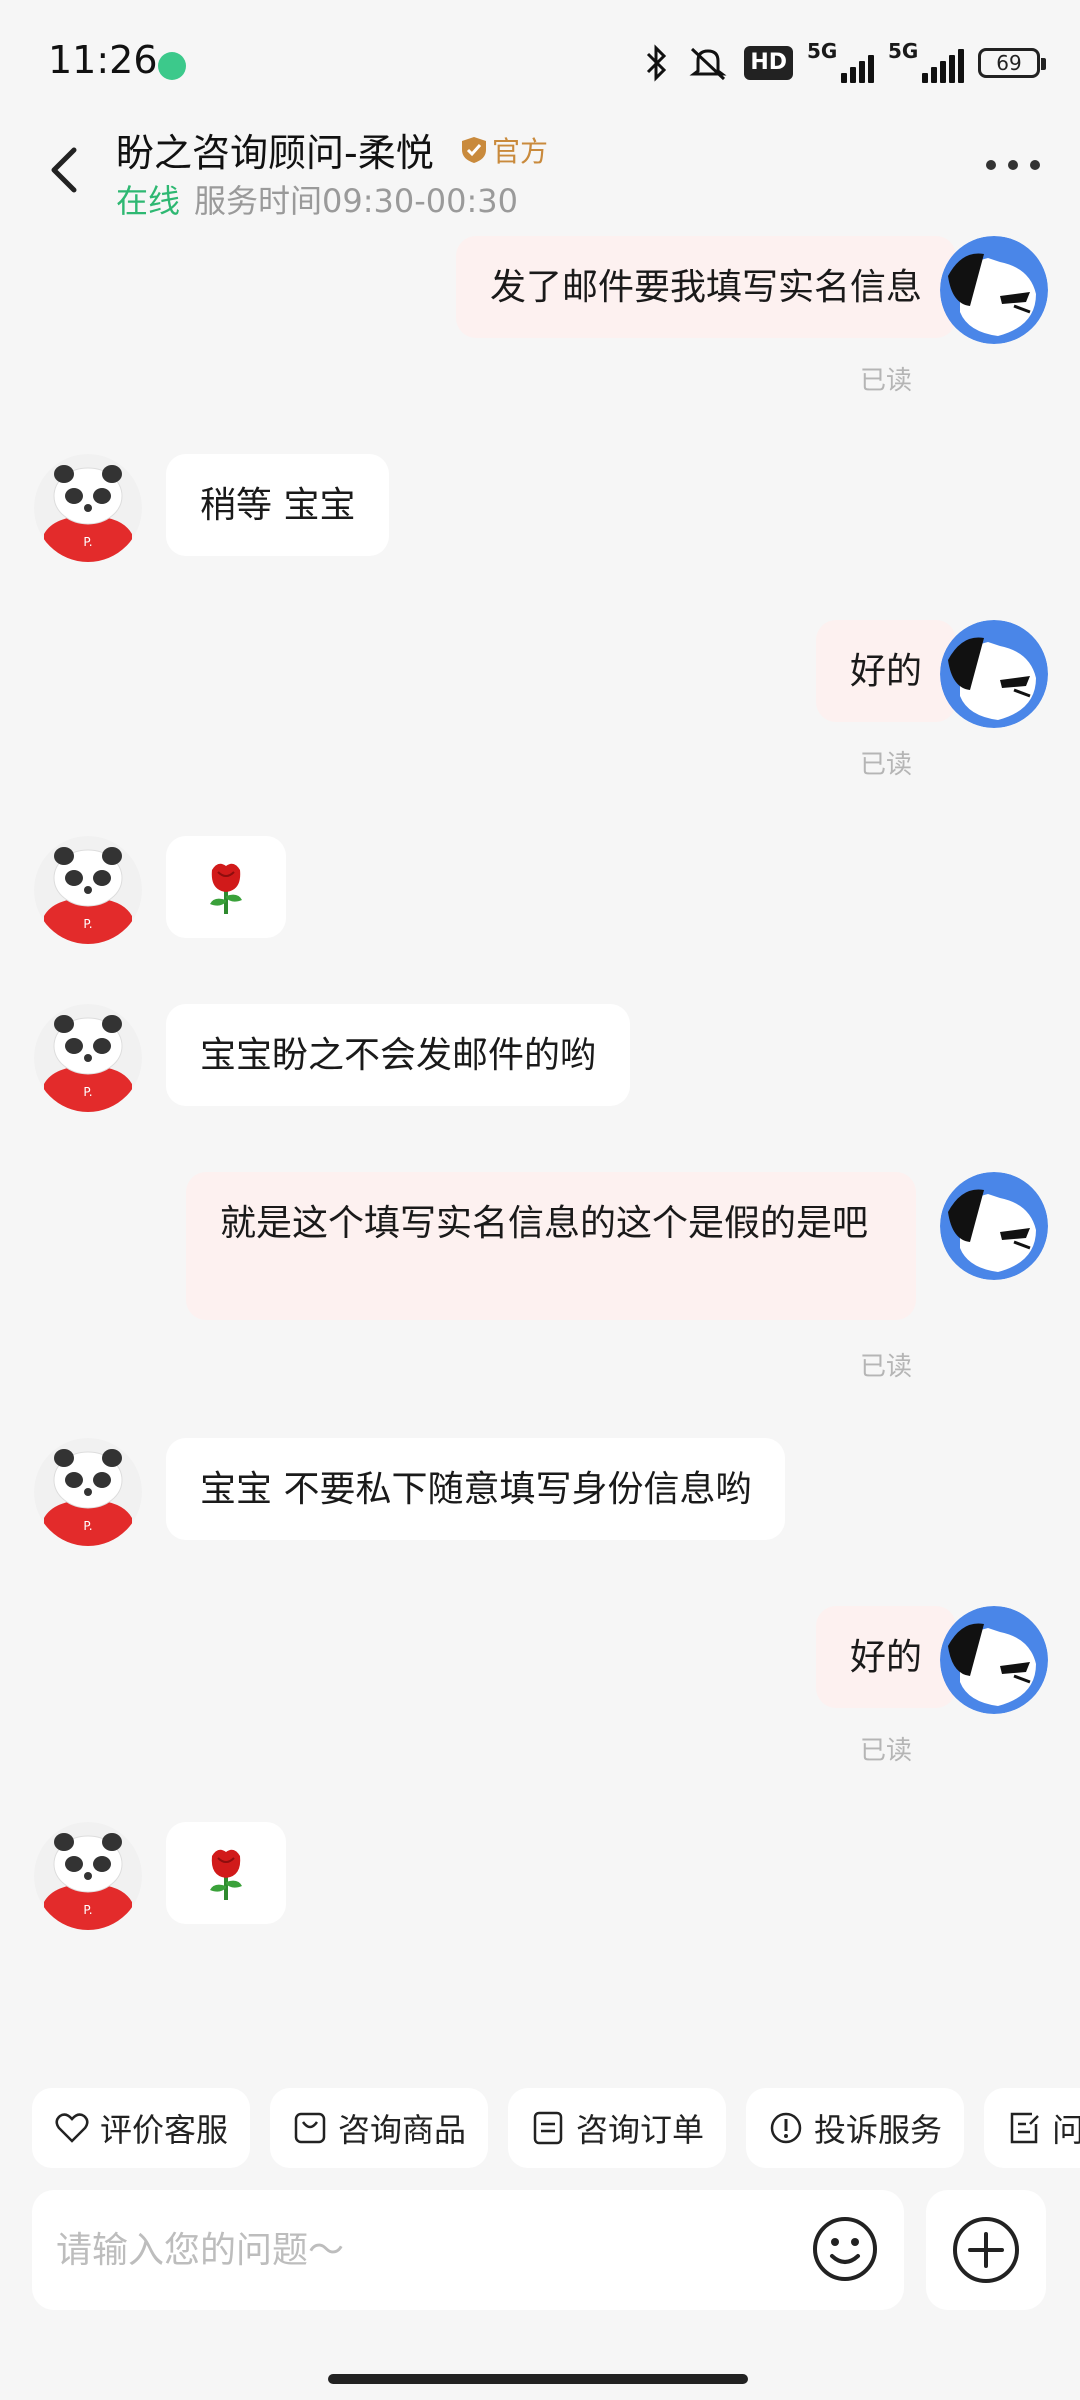 This screenshot has width=1080, height=2400. I want to click on status-bar: 11:26 HD 5G 5G 69, so click(540, 60).